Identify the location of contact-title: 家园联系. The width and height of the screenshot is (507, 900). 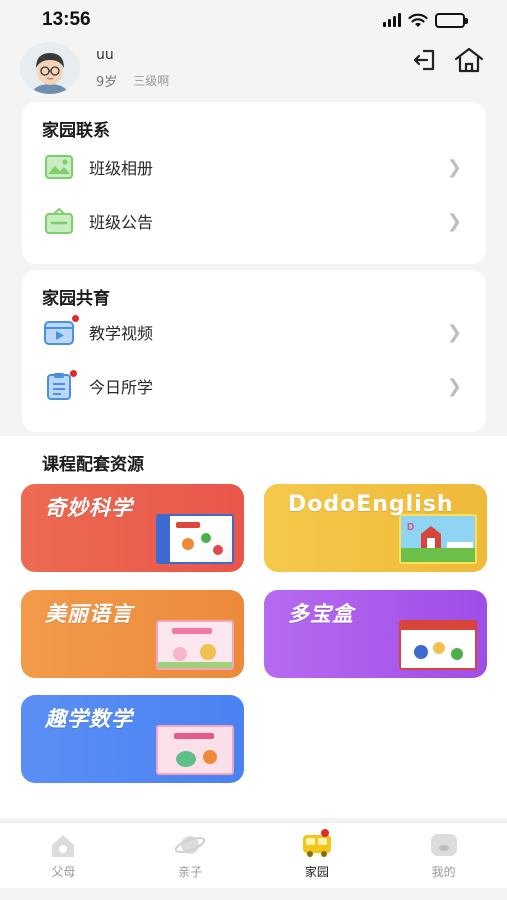
(76, 131).